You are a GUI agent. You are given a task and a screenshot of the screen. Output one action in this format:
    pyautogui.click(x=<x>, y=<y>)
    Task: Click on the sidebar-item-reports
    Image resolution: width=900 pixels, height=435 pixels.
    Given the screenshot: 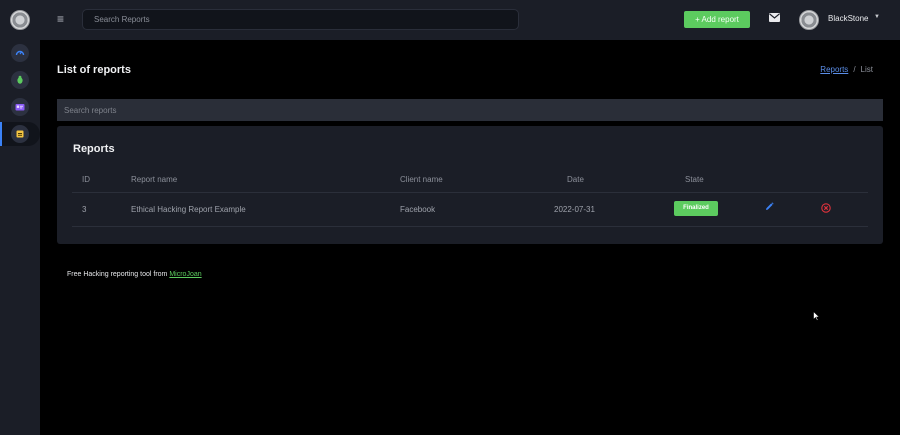 What is the action you would take?
    pyautogui.click(x=20, y=134)
    